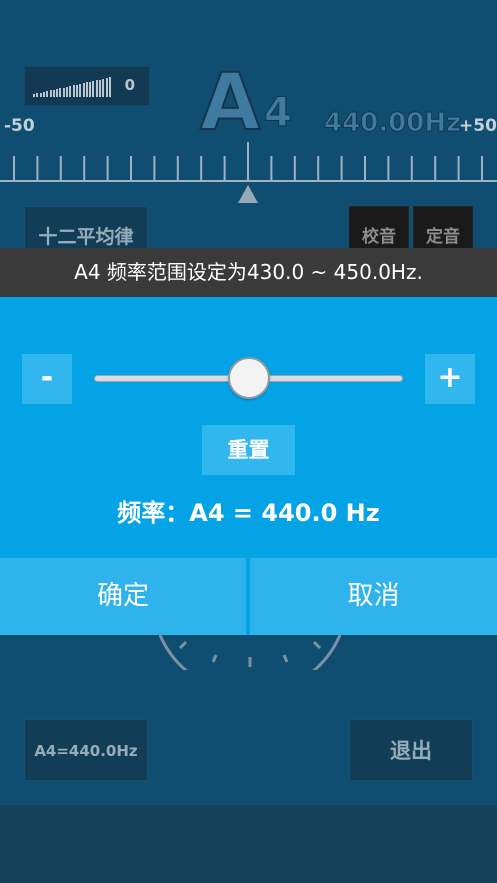  I want to click on reset-button: 重置, so click(248, 450).